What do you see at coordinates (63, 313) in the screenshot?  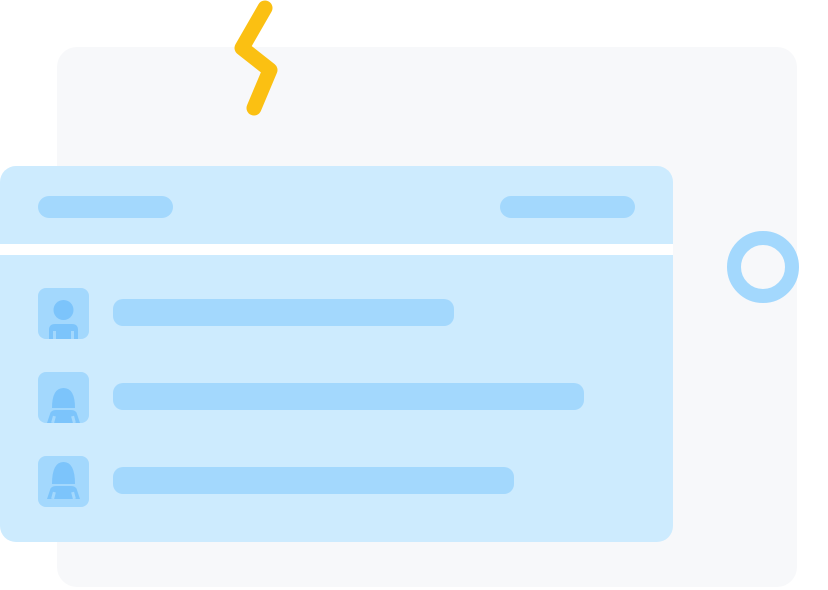 I see `user-male-icon` at bounding box center [63, 313].